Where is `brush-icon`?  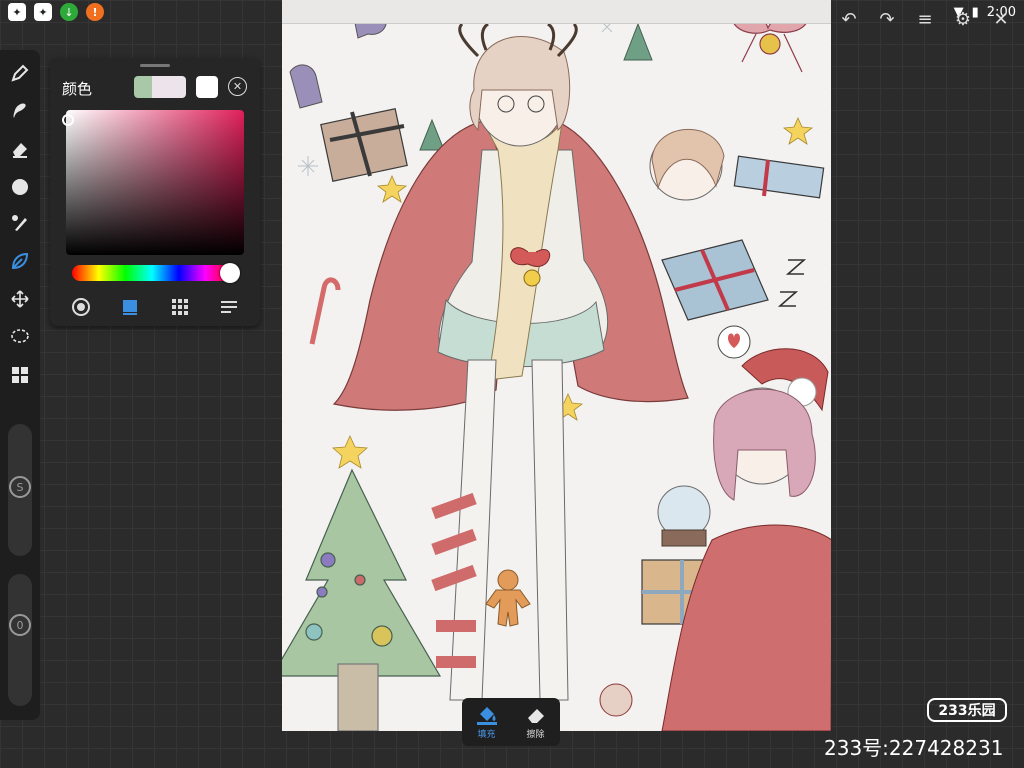 brush-icon is located at coordinates (19, 223).